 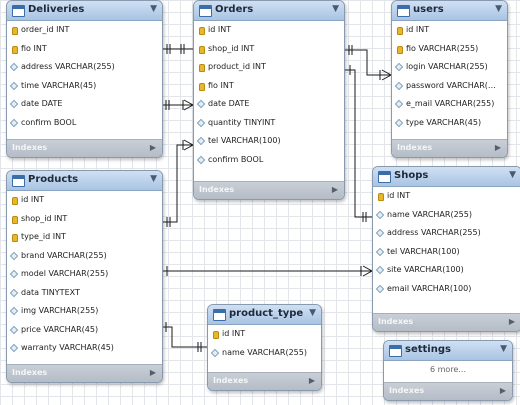 I want to click on table-settings: settings ▼ 6 more... Indexes ▶, so click(x=448, y=370).